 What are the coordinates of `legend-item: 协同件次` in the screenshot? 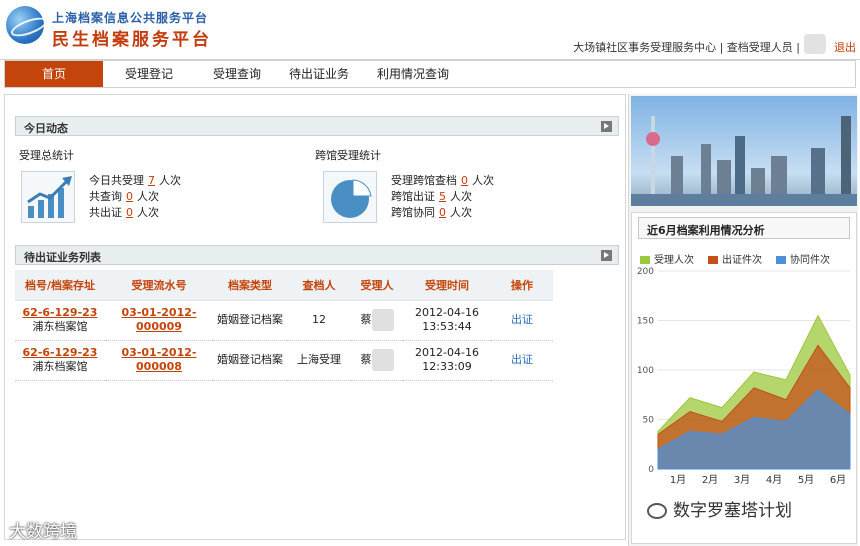 It's located at (803, 258).